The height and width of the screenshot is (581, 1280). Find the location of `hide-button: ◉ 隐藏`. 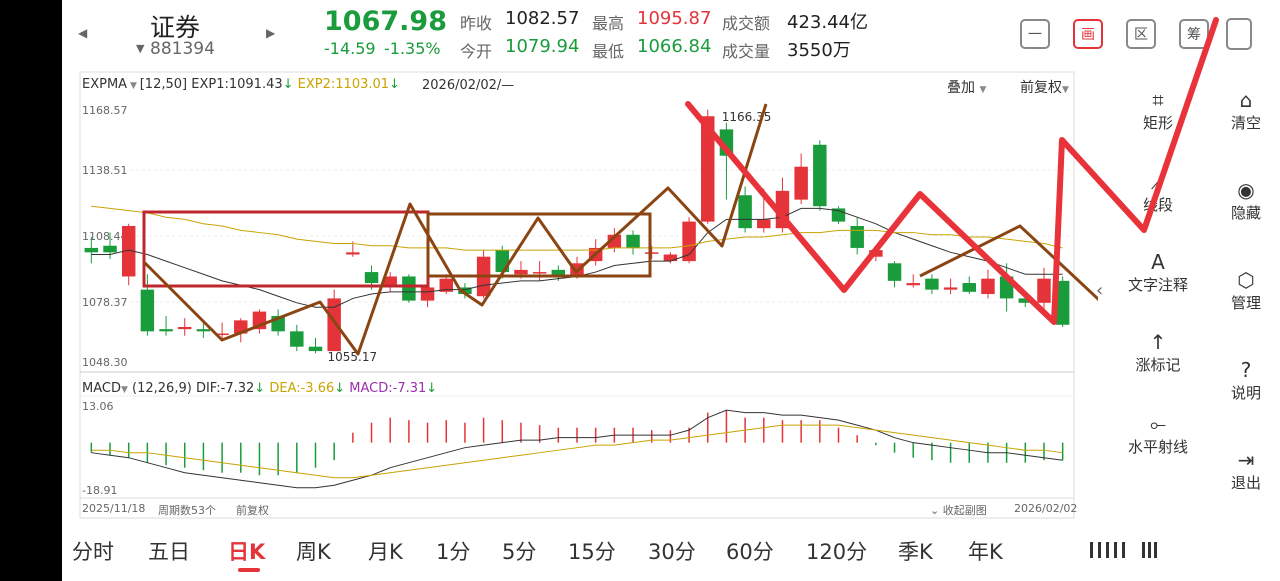

hide-button: ◉ 隐藏 is located at coordinates (1243, 200).